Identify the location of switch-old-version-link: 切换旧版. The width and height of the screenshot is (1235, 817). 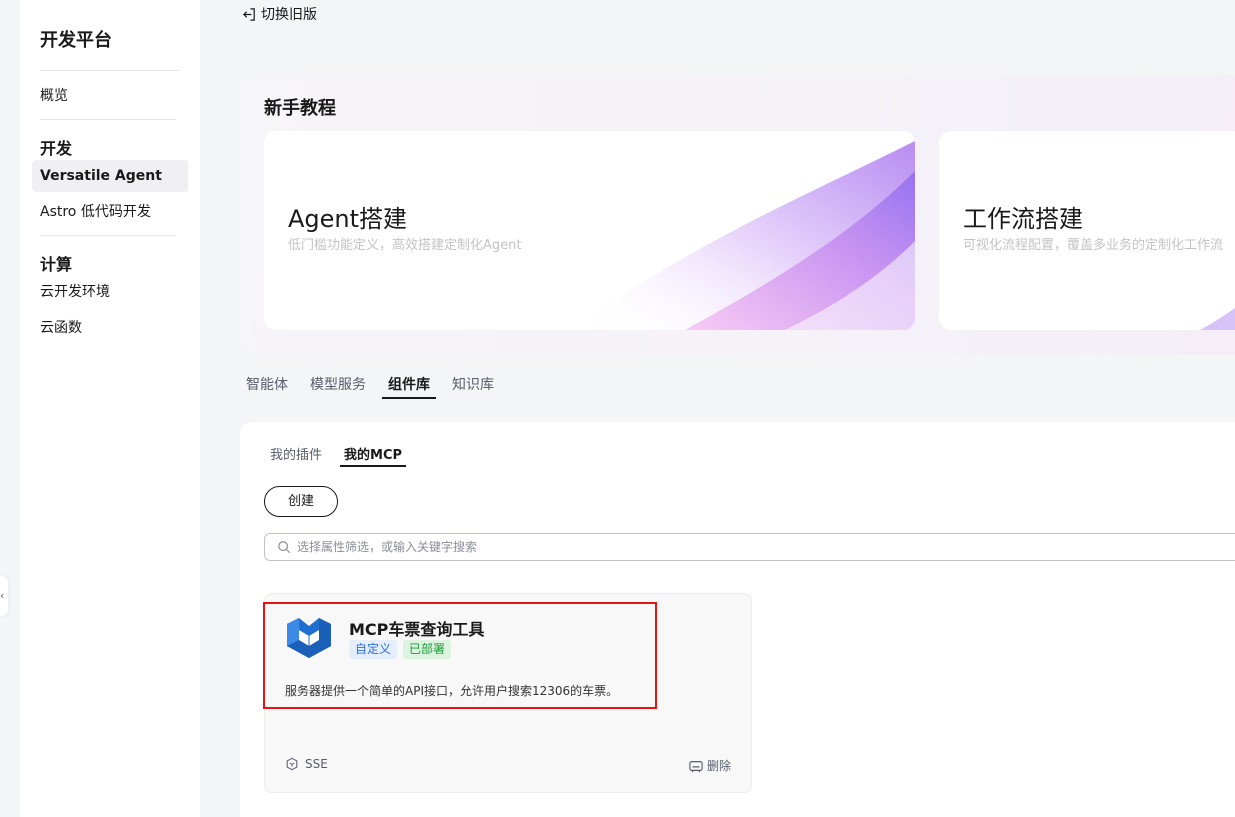
(279, 14).